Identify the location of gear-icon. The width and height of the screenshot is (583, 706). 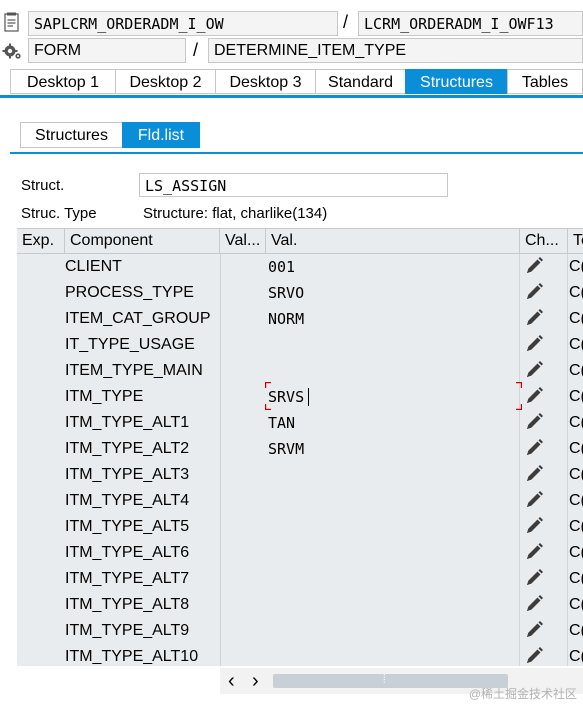
(12, 51).